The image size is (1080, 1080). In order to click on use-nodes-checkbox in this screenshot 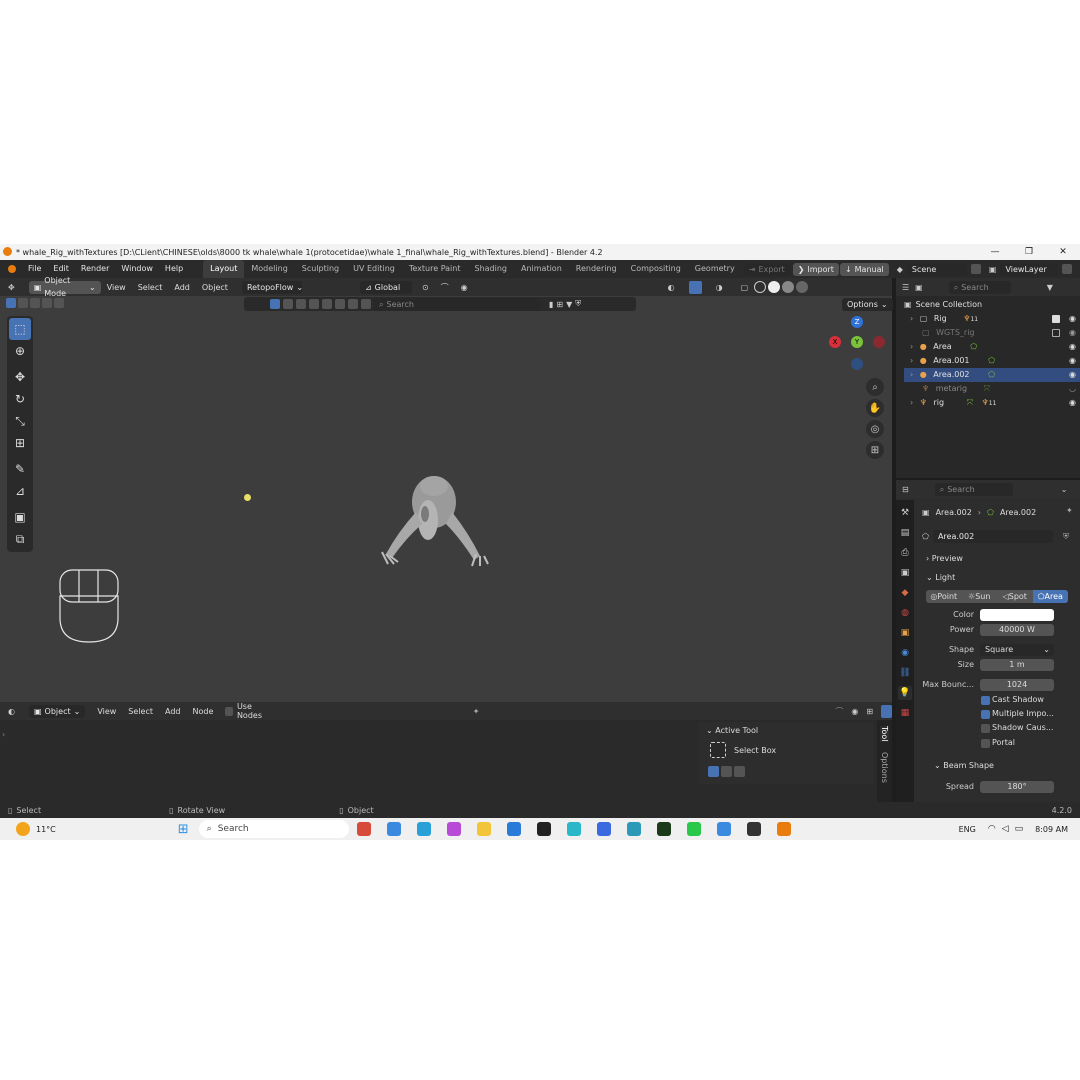, I will do `click(229, 711)`.